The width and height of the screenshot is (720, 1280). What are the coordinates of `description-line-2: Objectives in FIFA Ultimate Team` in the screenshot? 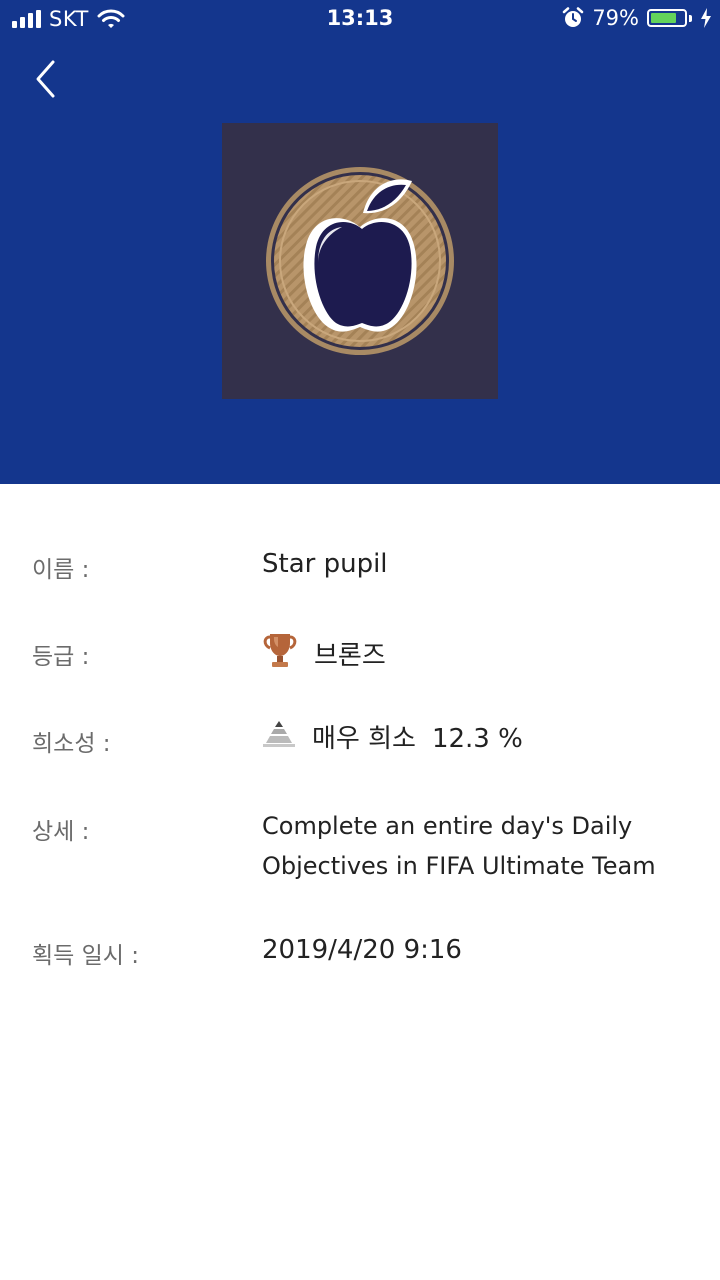 It's located at (459, 866).